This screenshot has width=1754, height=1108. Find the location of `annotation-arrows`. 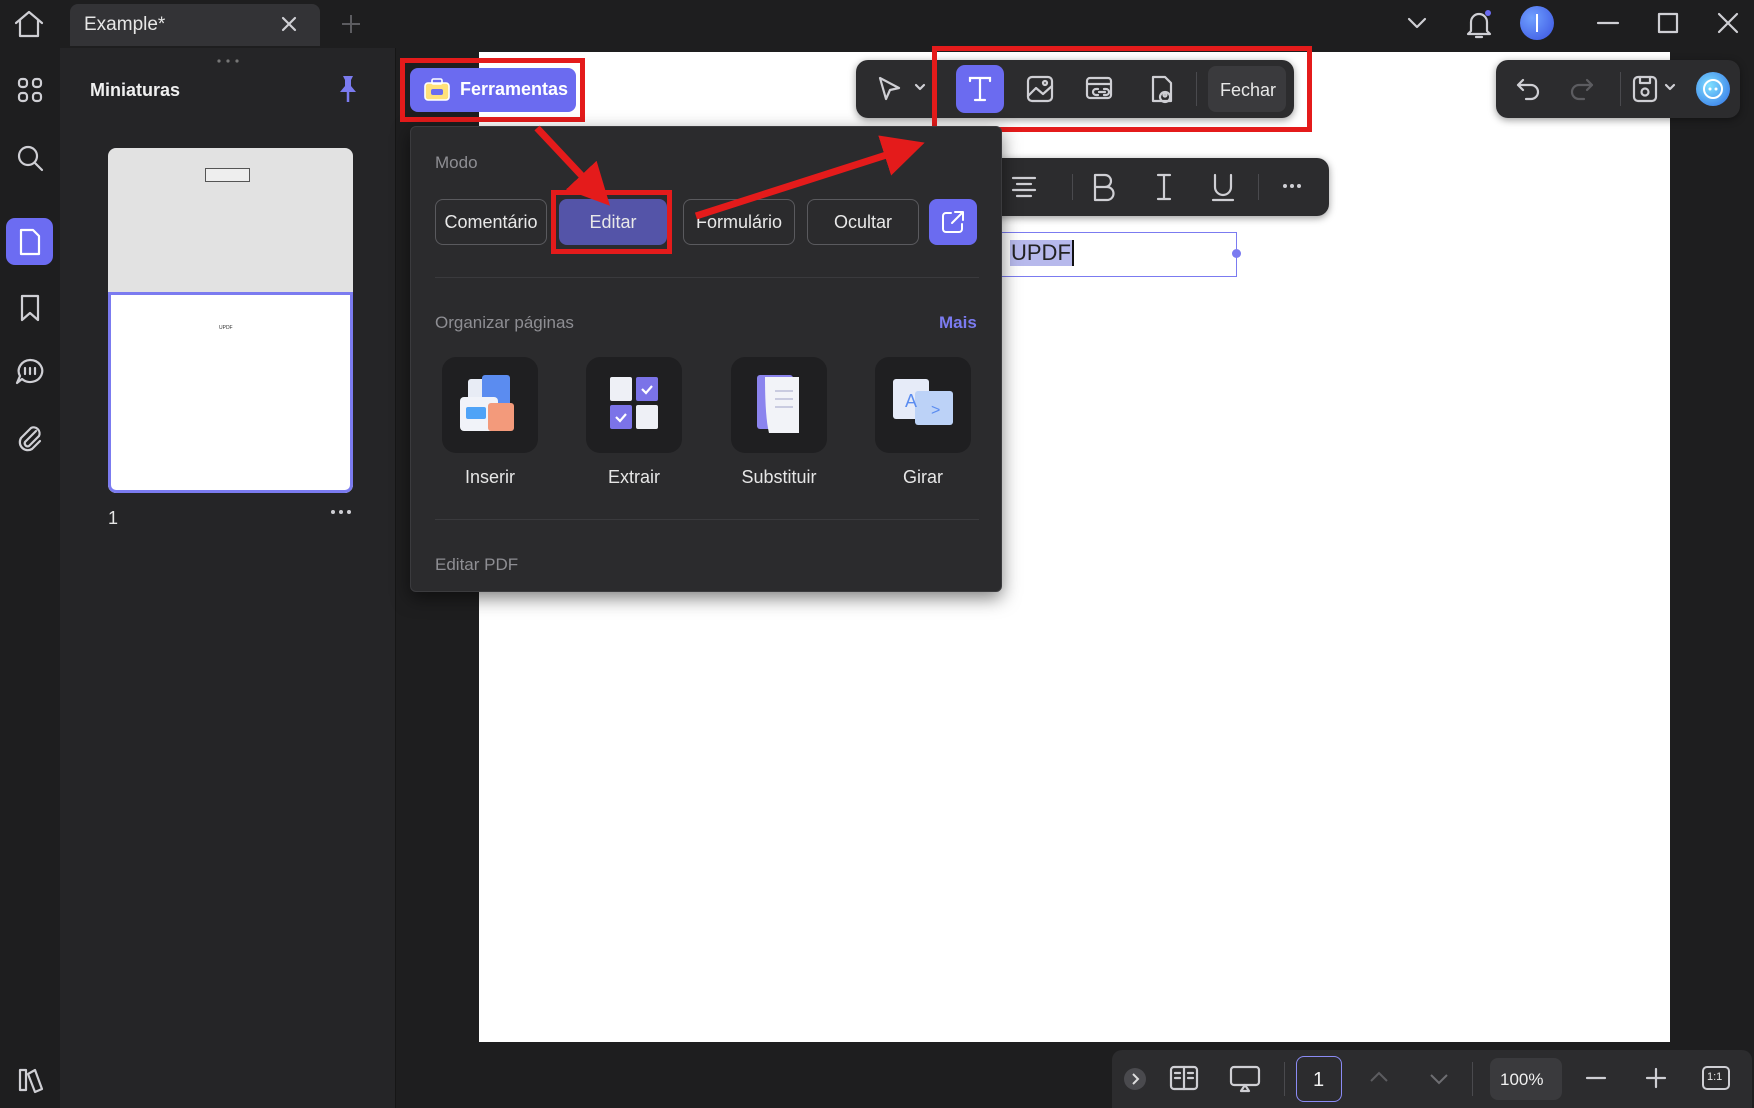

annotation-arrows is located at coordinates (729, 172).